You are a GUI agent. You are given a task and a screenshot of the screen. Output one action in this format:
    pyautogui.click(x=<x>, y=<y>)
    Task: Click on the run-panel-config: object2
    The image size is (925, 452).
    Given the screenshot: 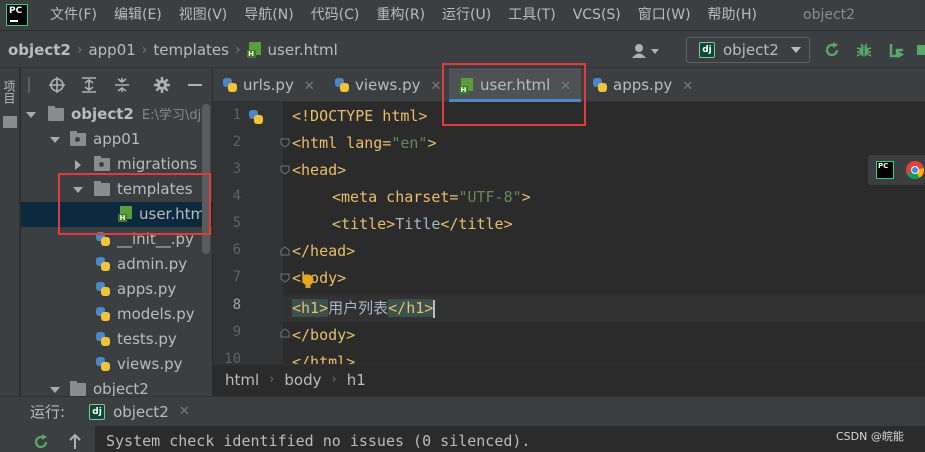 What is the action you would take?
    pyautogui.click(x=141, y=412)
    